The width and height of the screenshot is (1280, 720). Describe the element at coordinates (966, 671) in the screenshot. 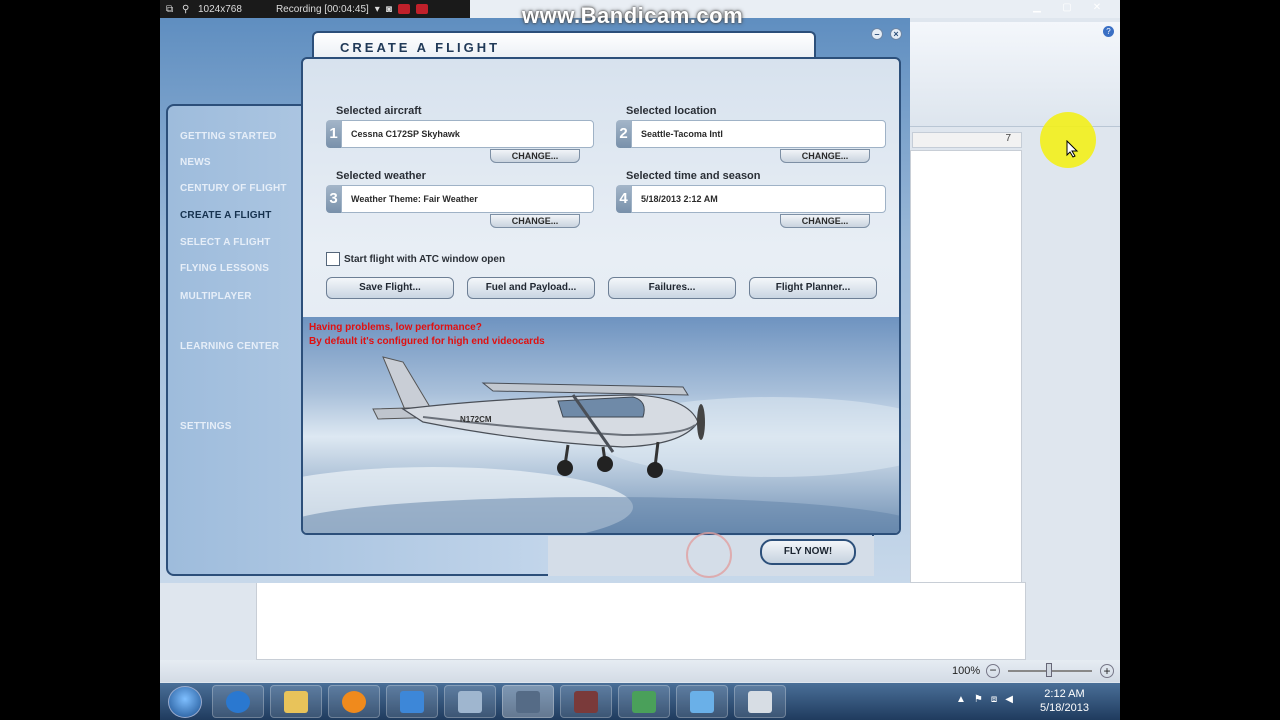

I see `zoom-level: 100%` at that location.